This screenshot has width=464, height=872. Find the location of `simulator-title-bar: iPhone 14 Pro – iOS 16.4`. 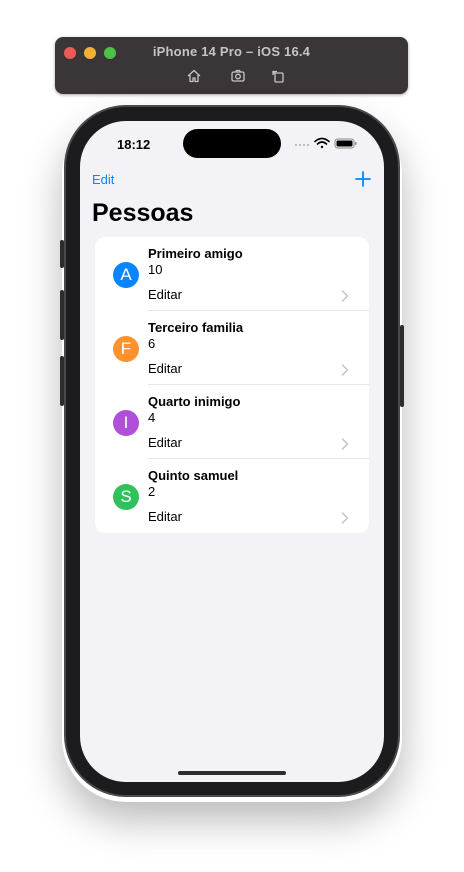

simulator-title-bar: iPhone 14 Pro – iOS 16.4 is located at coordinates (231, 65).